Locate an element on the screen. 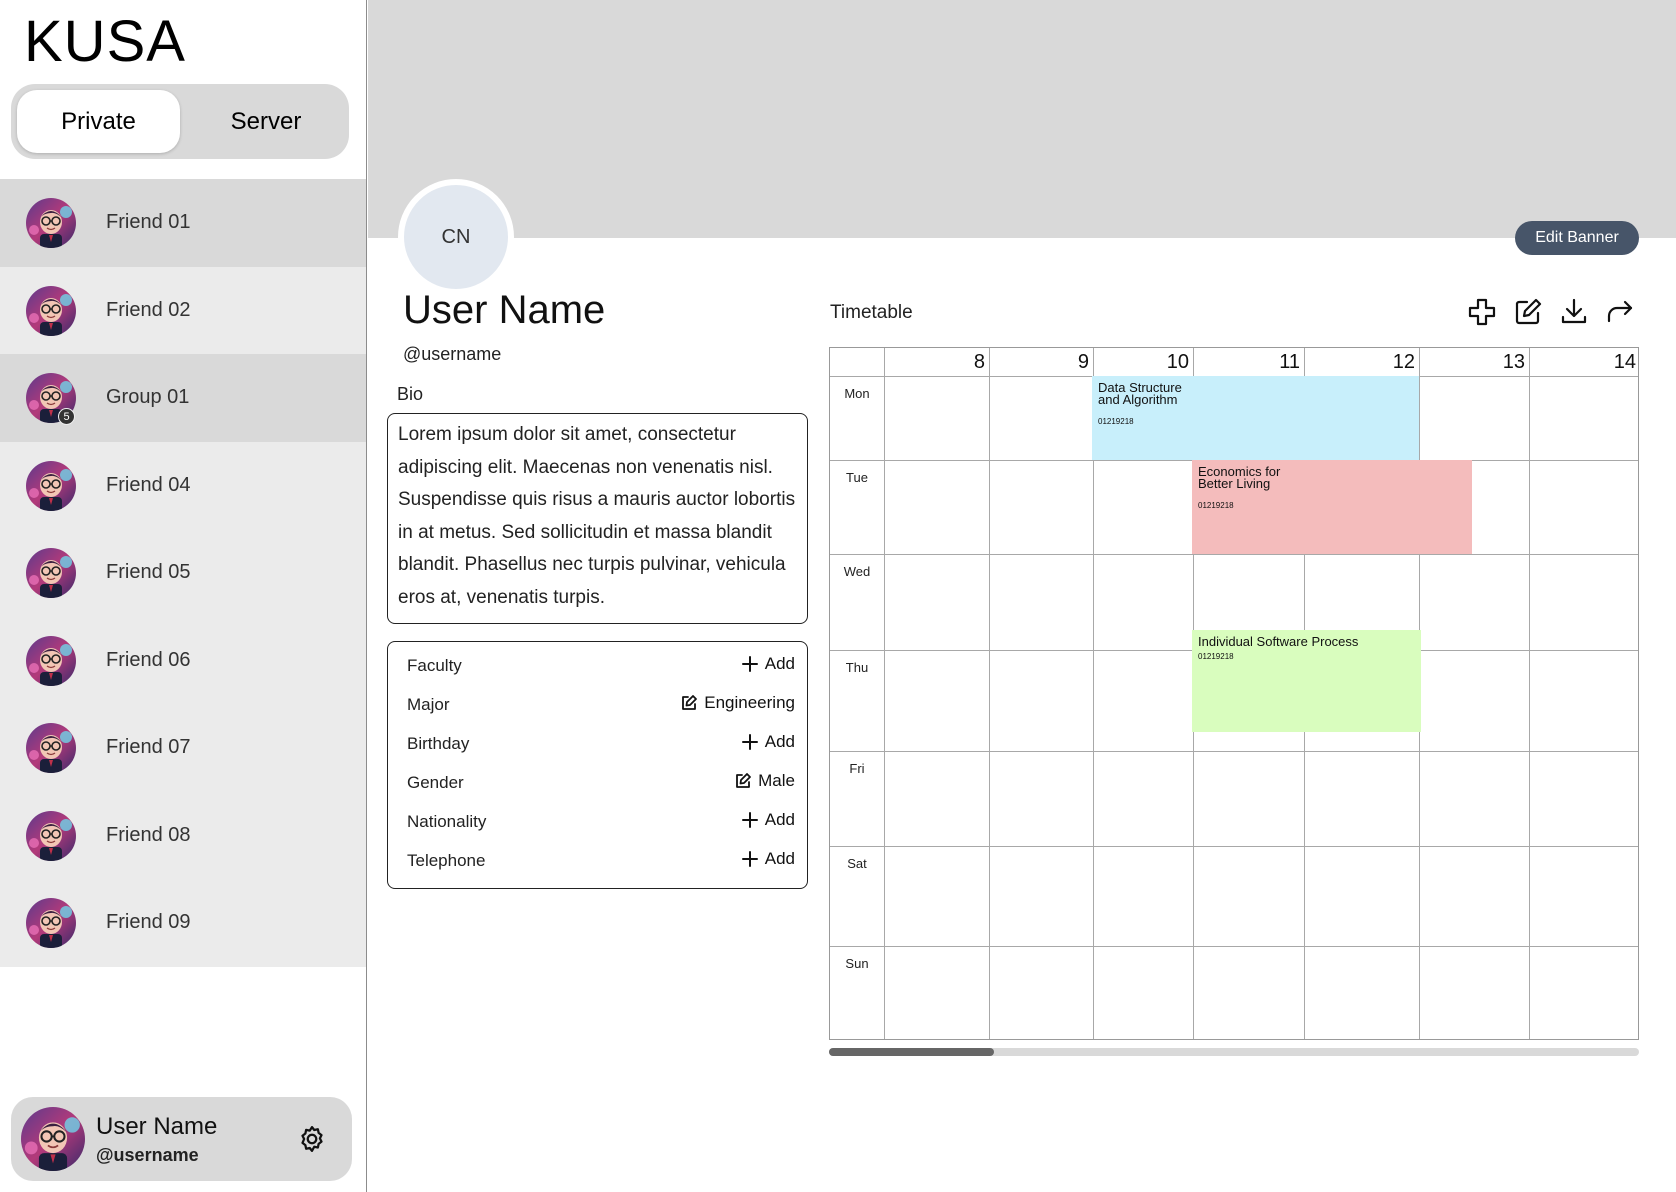 Image resolution: width=1676 pixels, height=1192 pixels. friend-item: Friend 07 is located at coordinates (183, 748).